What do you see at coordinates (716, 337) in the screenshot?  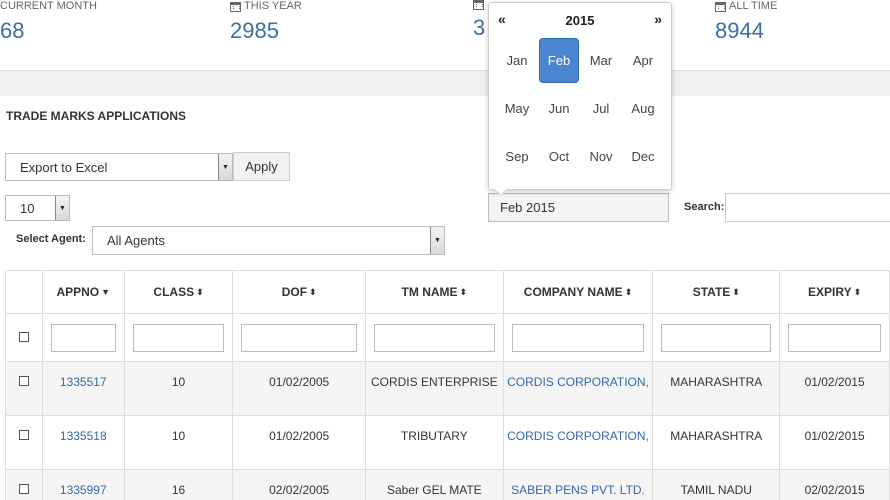 I see `filter-state-input` at bounding box center [716, 337].